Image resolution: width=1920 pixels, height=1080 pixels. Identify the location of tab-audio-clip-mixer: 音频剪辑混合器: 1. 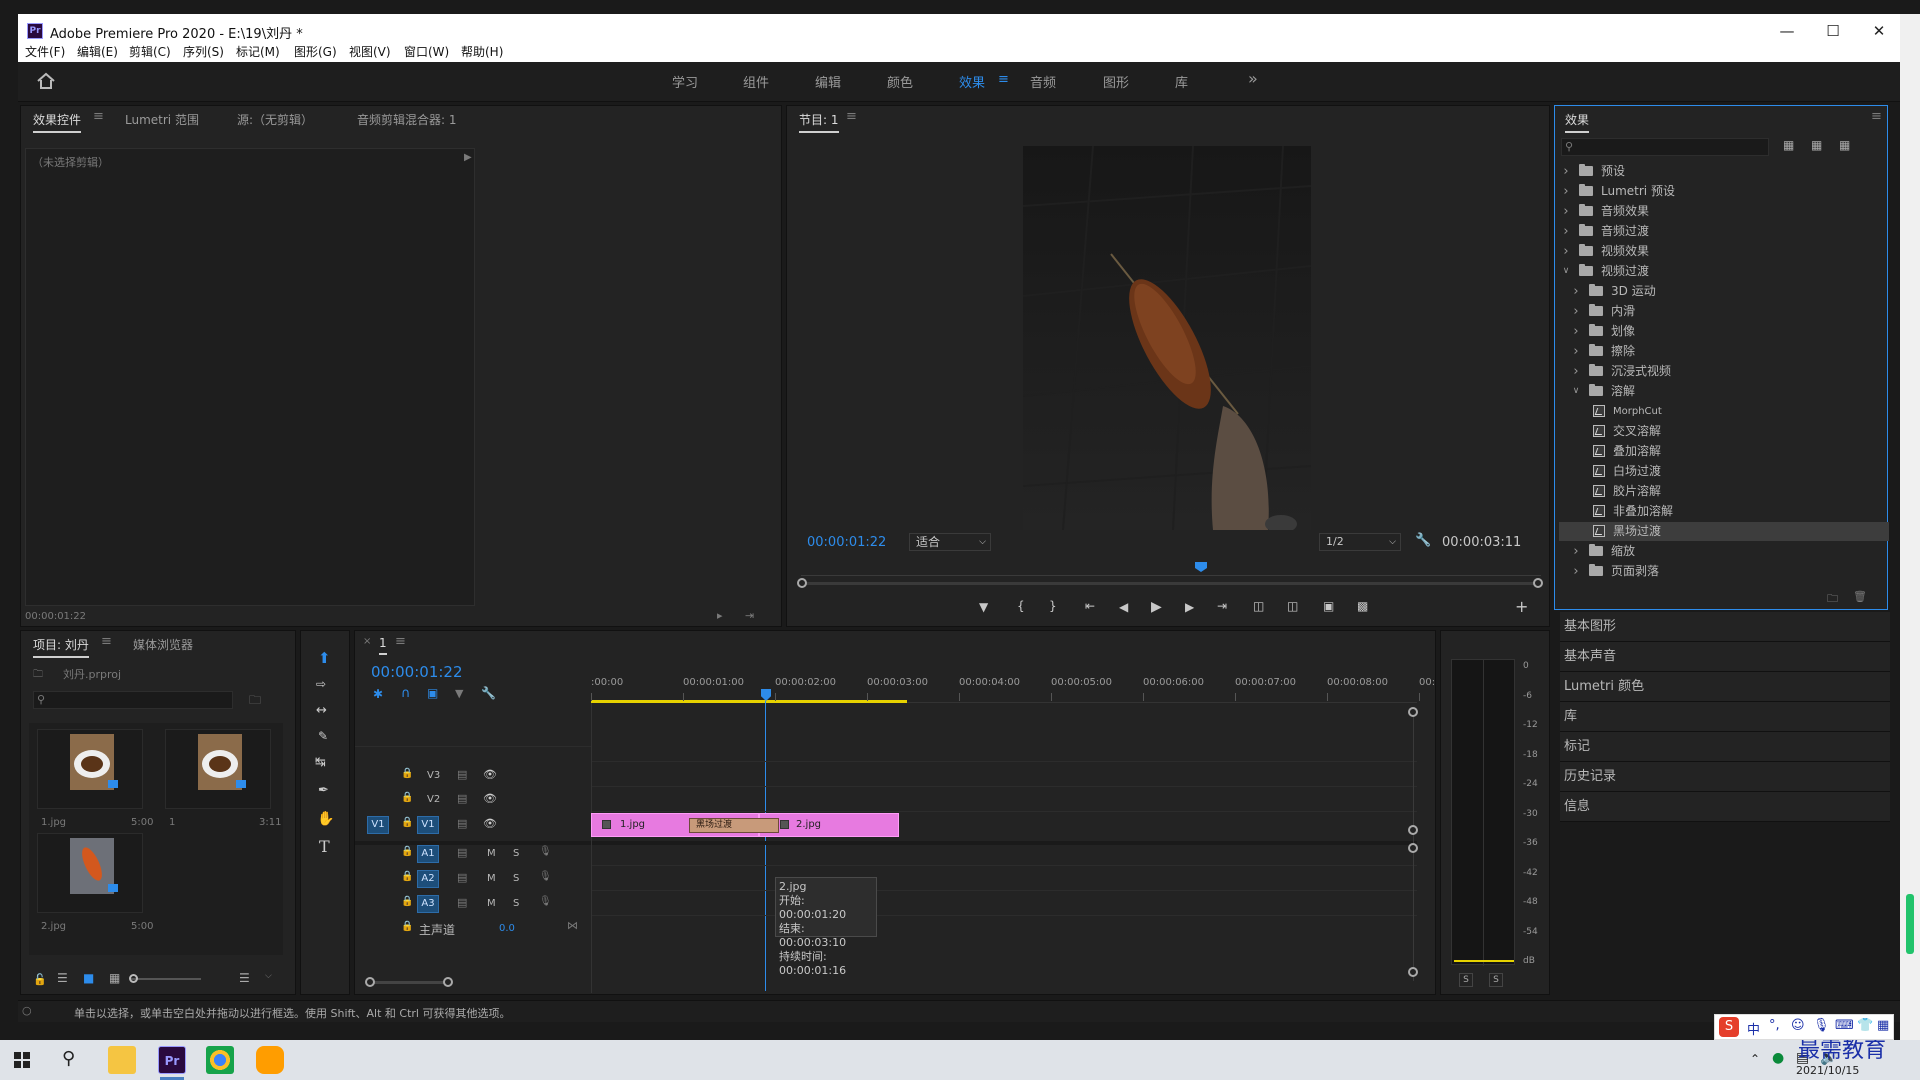
(407, 119).